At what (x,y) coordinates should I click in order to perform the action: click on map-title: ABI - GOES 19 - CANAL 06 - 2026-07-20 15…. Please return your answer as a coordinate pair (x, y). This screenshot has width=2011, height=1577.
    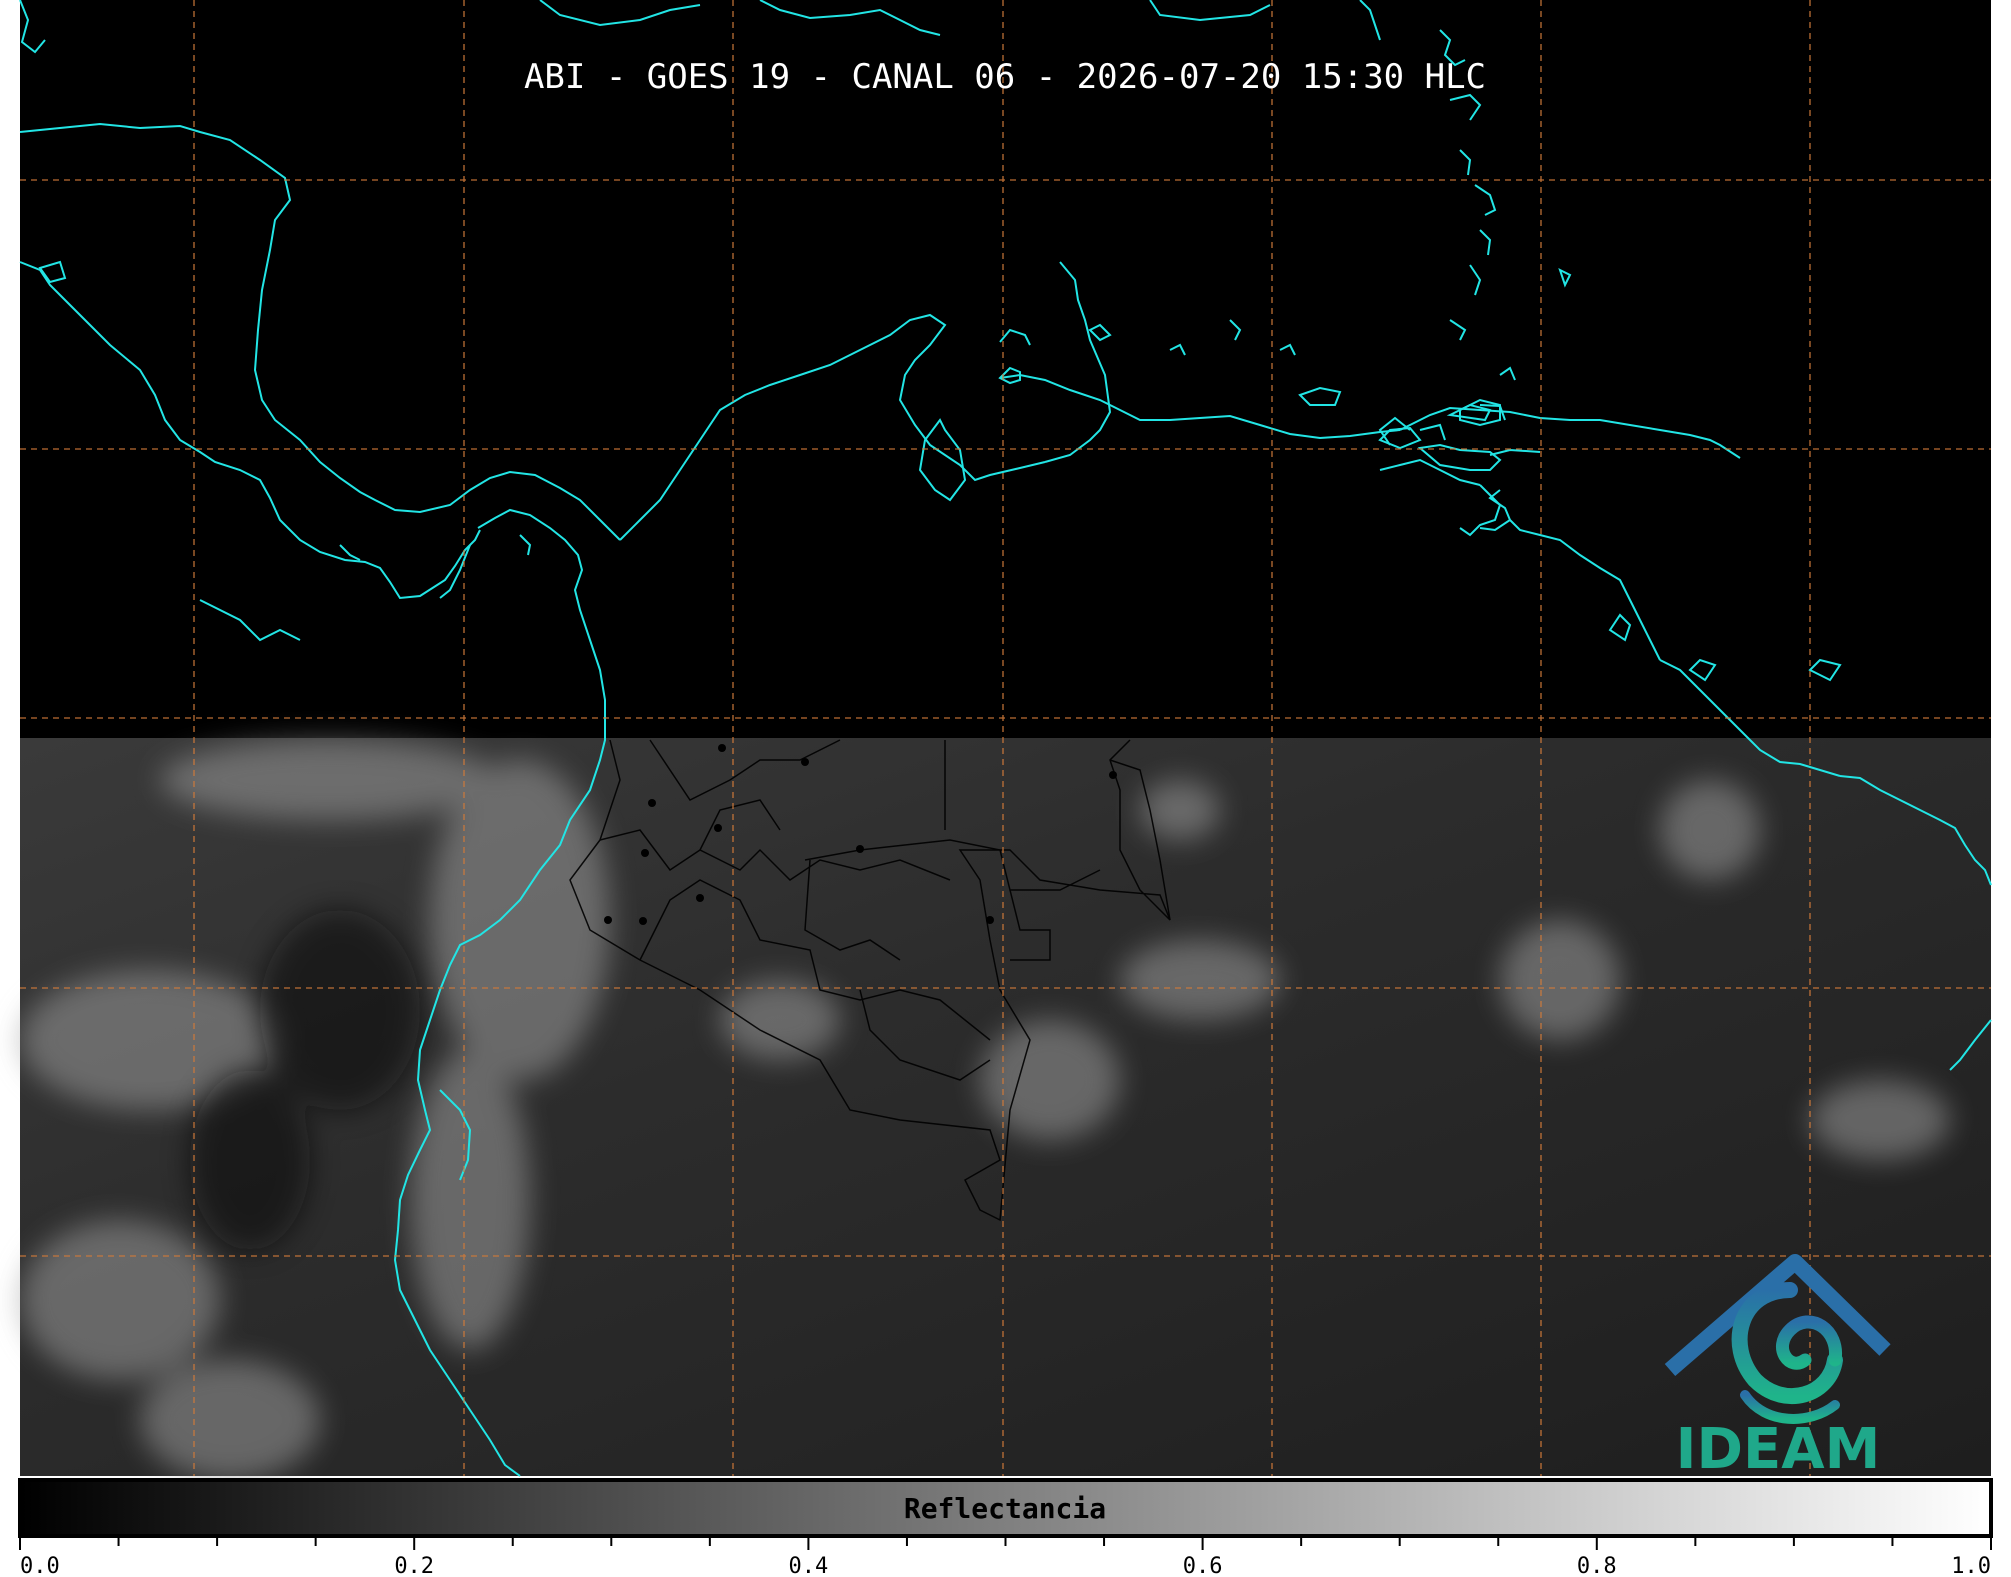
    Looking at the image, I should click on (1005, 77).